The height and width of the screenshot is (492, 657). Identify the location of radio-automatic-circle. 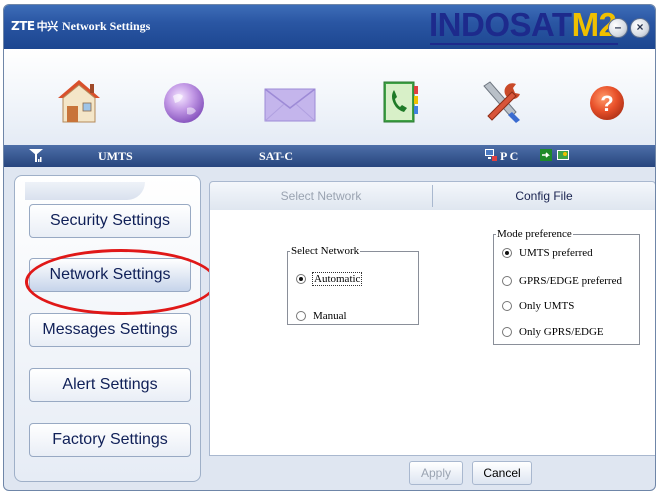
(301, 279).